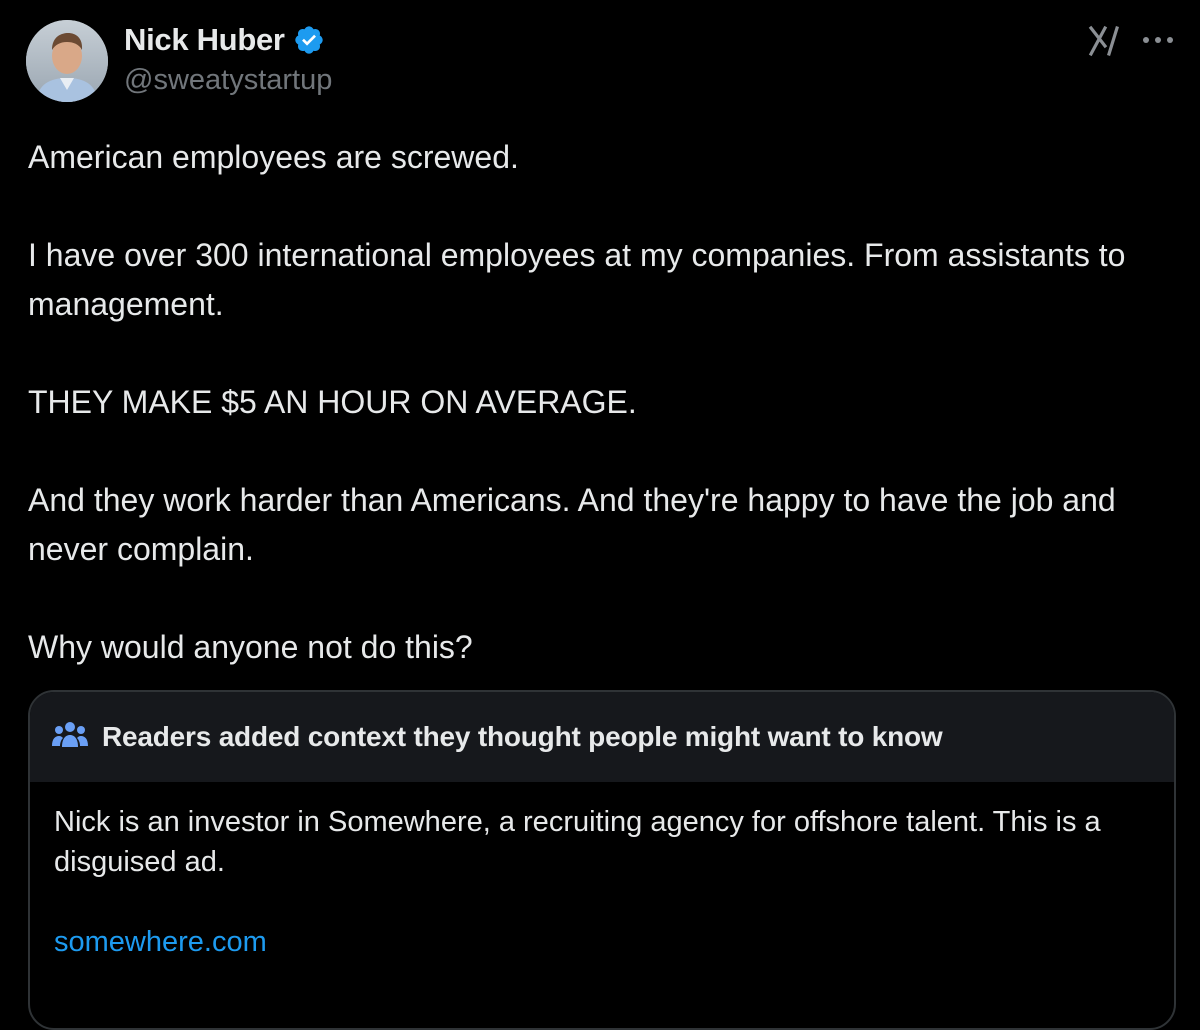 This screenshot has height=1030, width=1200. Describe the element at coordinates (332, 402) in the screenshot. I see `tweet-paragraph: THEY MAKE $5 AN HOUR ON AVERAGE.` at that location.